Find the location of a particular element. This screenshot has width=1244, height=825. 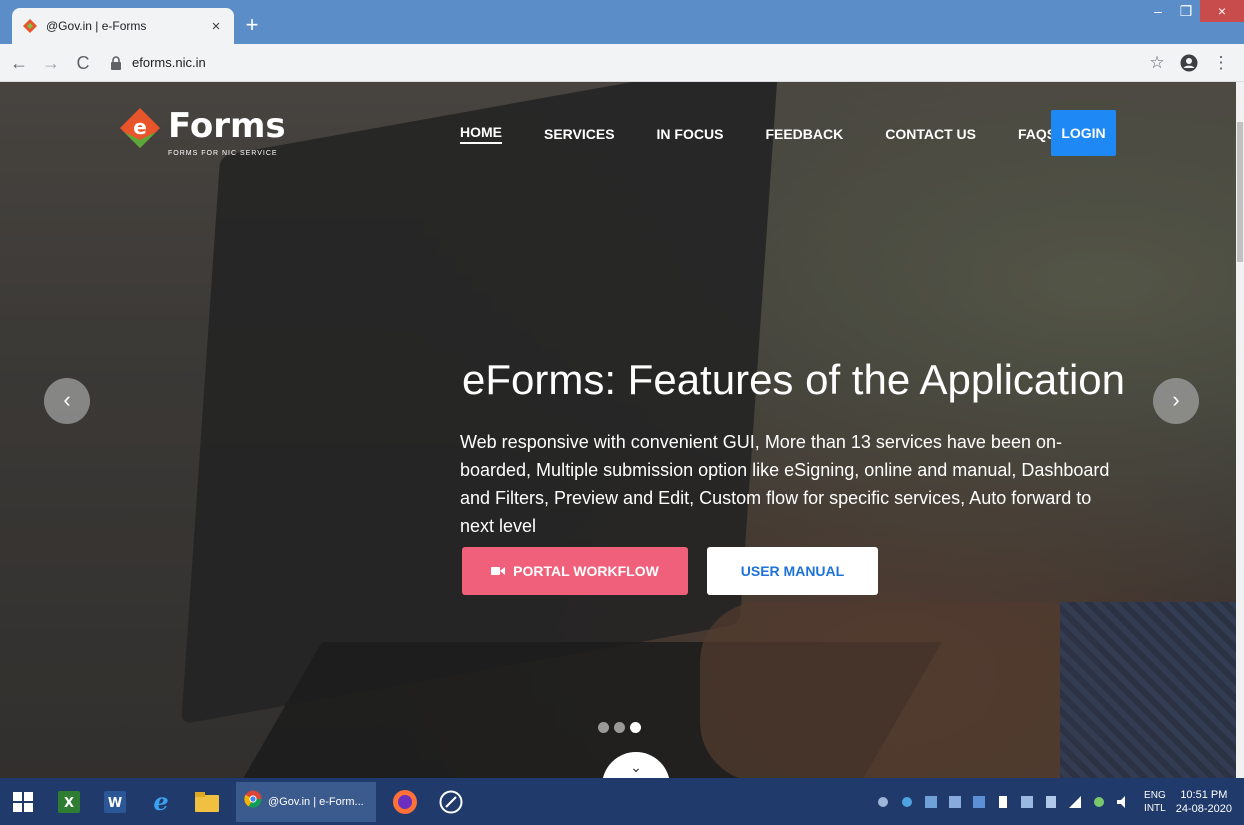

bluetooth-icon is located at coordinates (1051, 802).